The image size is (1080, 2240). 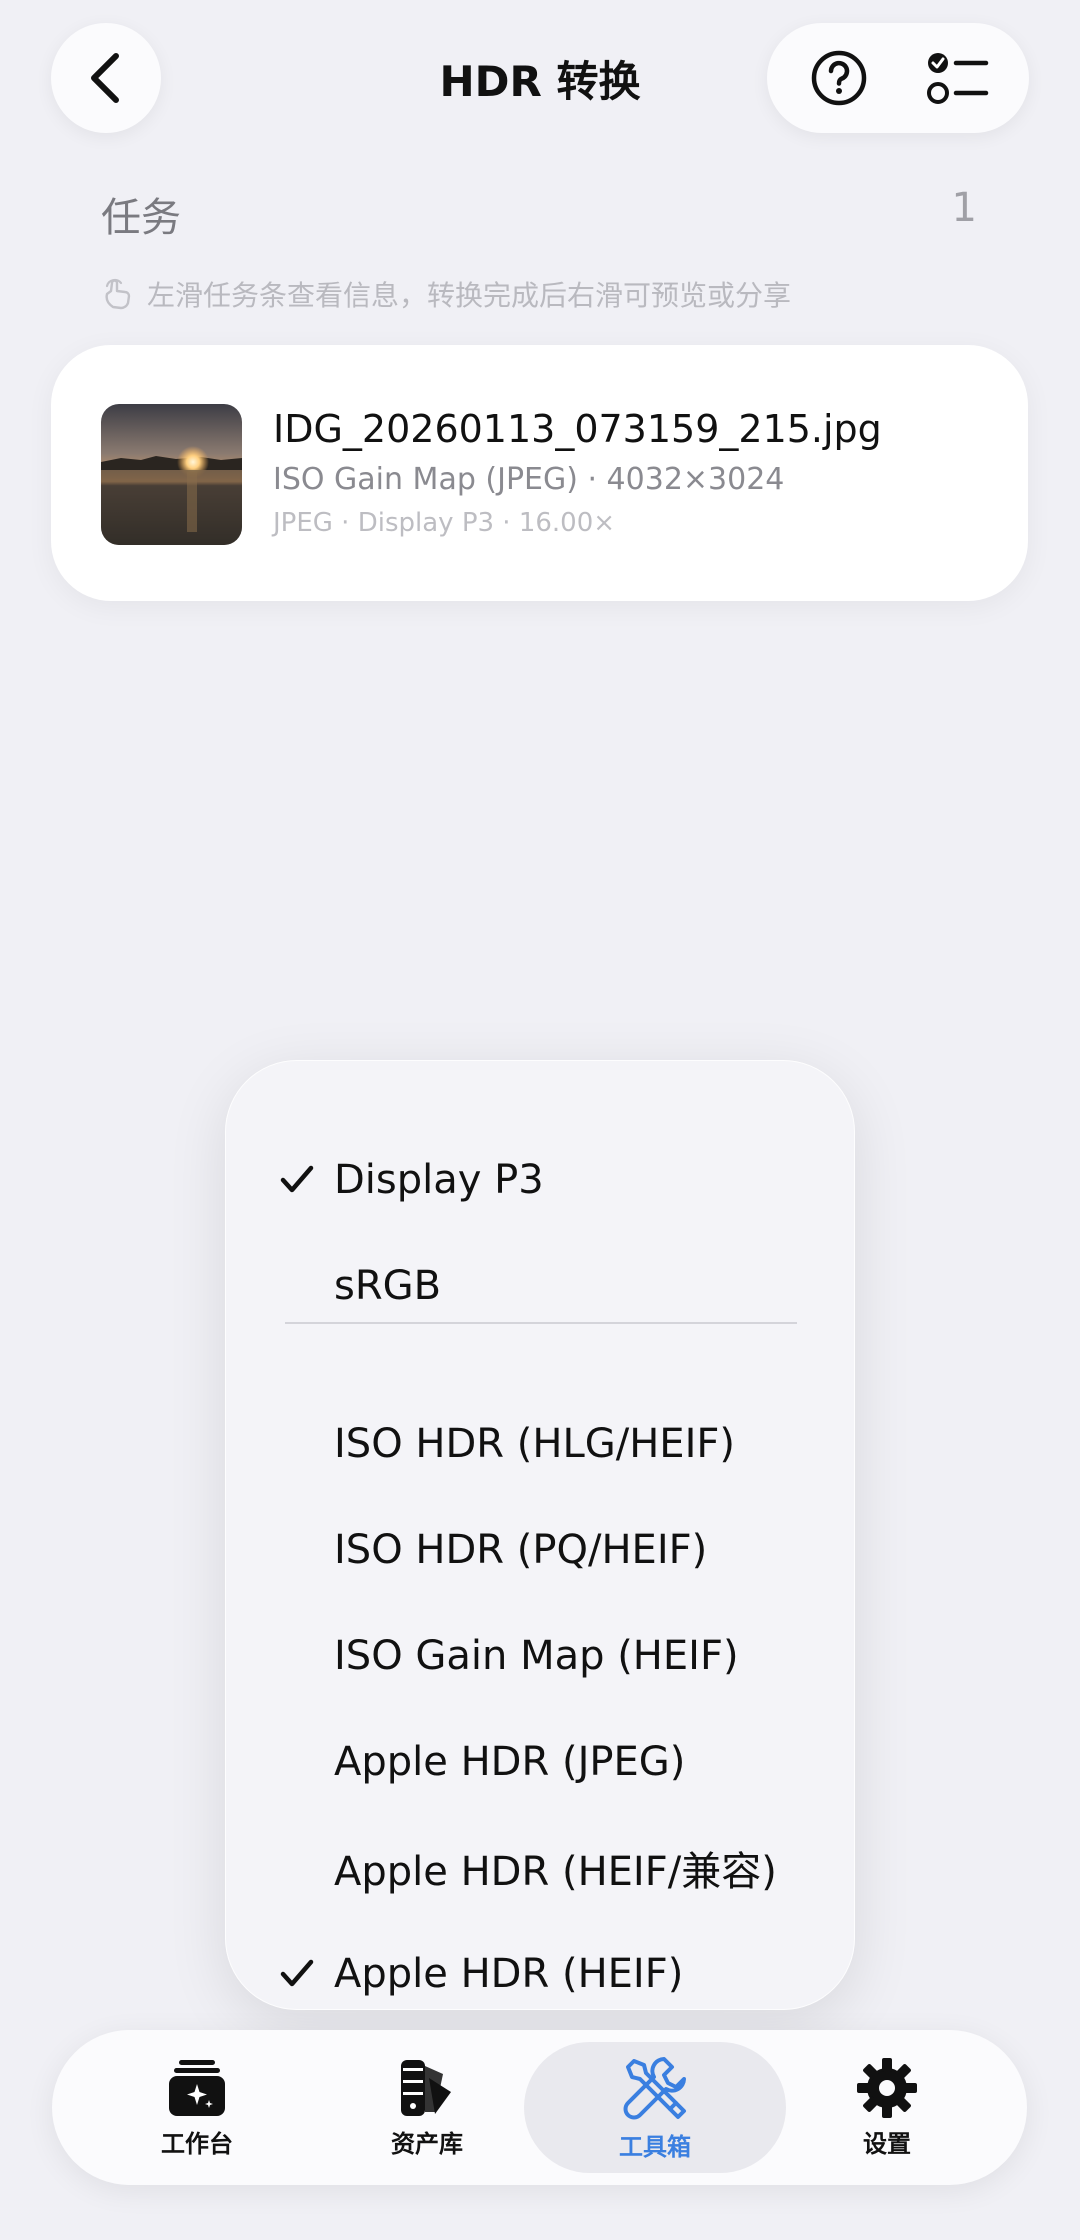 What do you see at coordinates (541, 1323) in the screenshot?
I see `menu-divider` at bounding box center [541, 1323].